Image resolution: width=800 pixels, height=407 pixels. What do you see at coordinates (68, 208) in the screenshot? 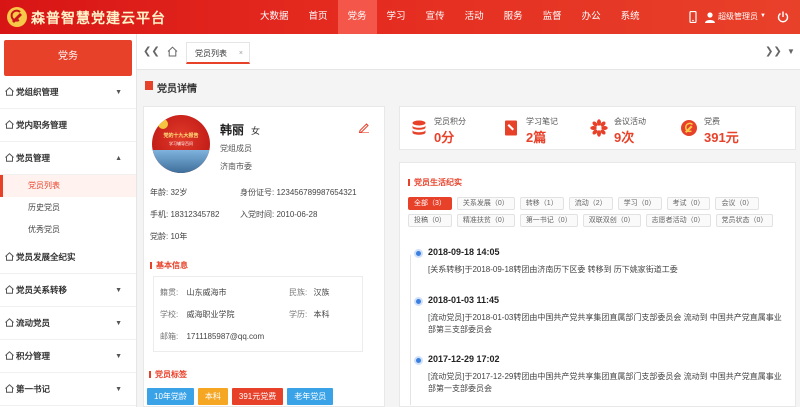
I see `sidebar-subitem-history-members: 历史党员` at bounding box center [68, 208].